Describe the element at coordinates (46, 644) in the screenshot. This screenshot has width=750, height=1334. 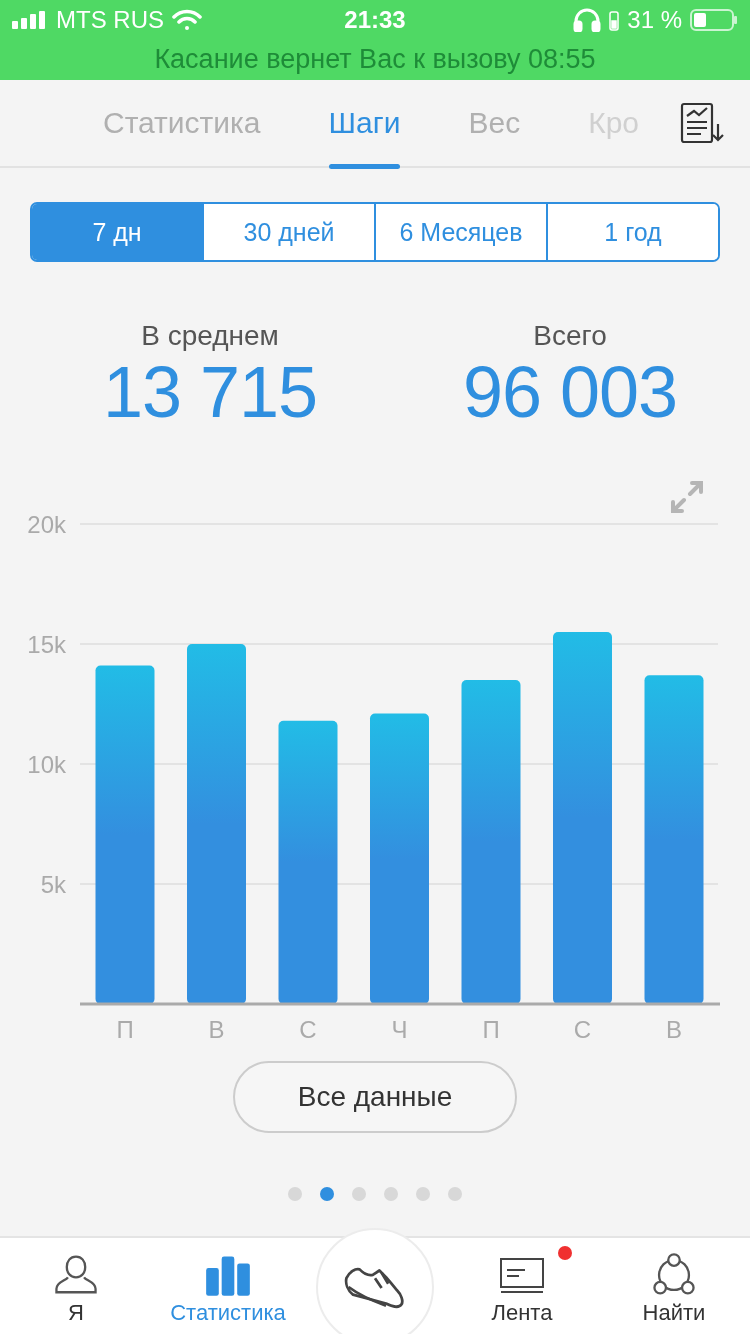
I see `axis-label: 15k` at that location.